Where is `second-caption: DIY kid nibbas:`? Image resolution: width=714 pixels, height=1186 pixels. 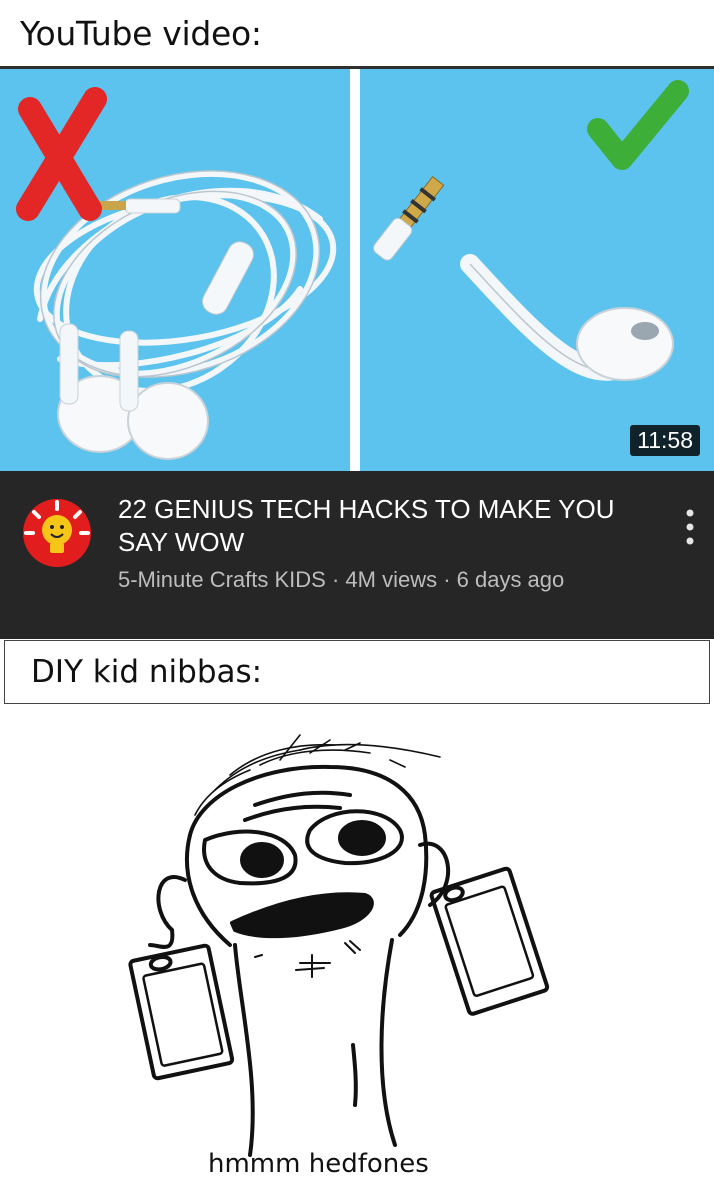
second-caption: DIY kid nibbas: is located at coordinates (147, 672).